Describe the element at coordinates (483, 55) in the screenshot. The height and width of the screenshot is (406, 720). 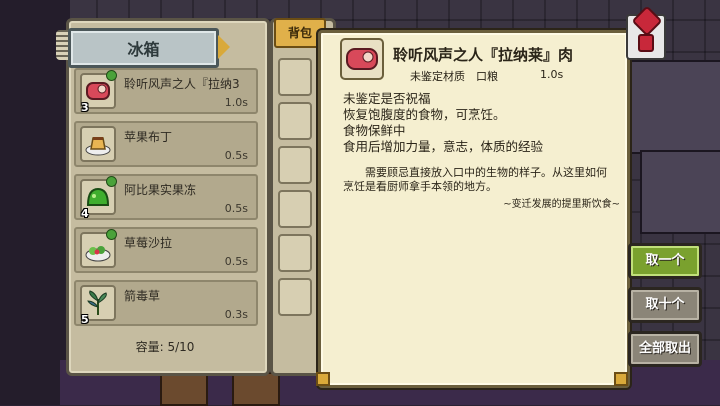
I see `detail-item-name: 聆听风声之人『拉纳莱』肉` at that location.